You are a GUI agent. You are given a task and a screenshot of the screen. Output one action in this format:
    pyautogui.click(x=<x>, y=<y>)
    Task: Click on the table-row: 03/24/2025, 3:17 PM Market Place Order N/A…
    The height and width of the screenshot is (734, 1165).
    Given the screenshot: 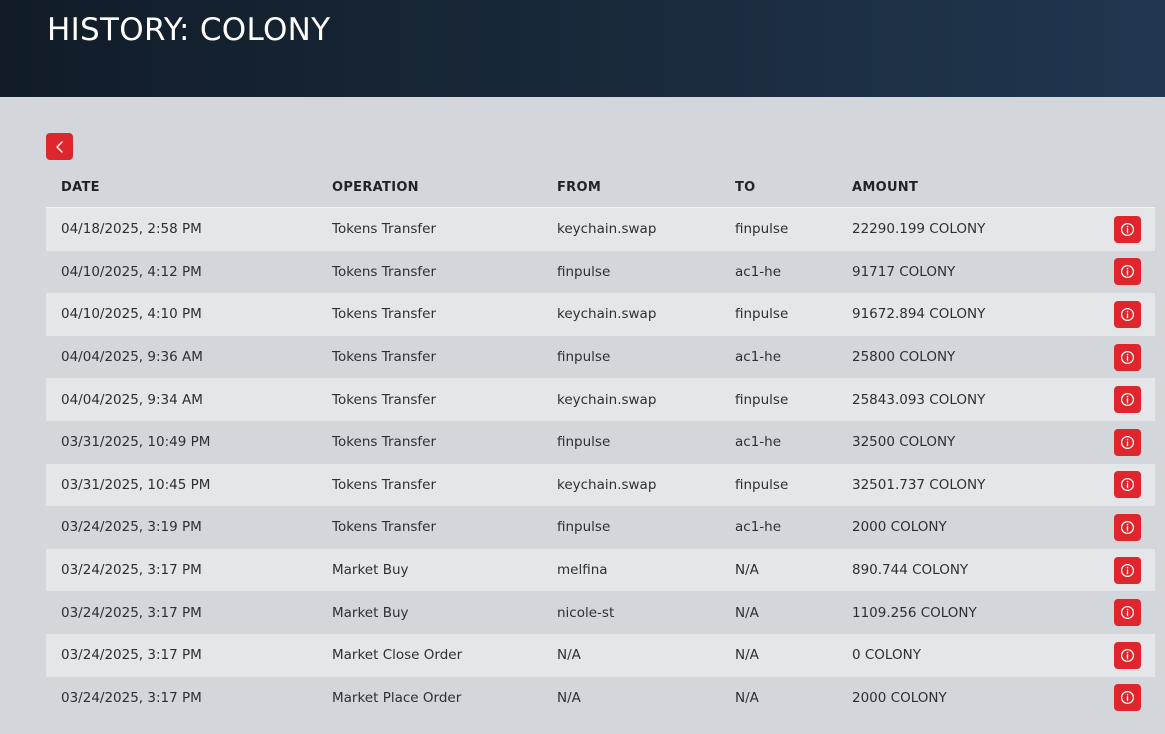 What is the action you would take?
    pyautogui.click(x=600, y=698)
    